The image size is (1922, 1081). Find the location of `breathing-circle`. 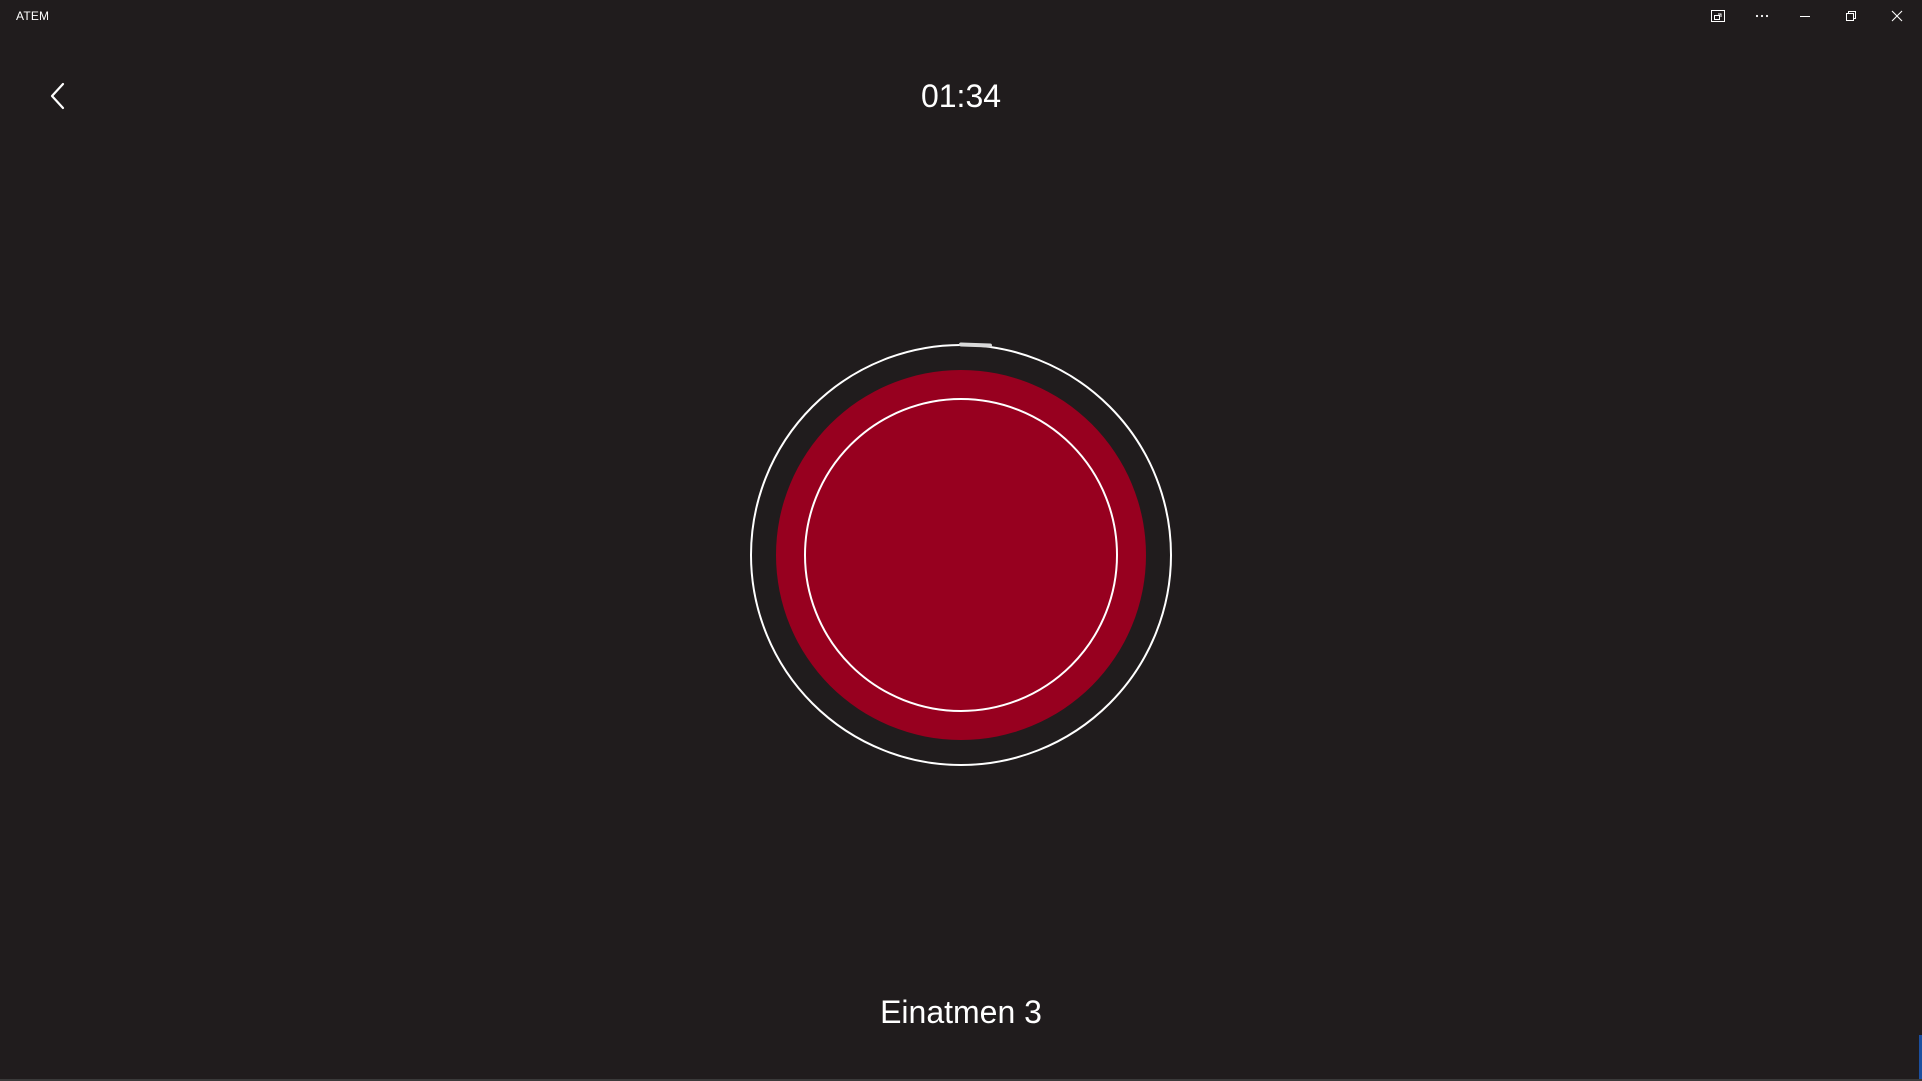

breathing-circle is located at coordinates (961, 553).